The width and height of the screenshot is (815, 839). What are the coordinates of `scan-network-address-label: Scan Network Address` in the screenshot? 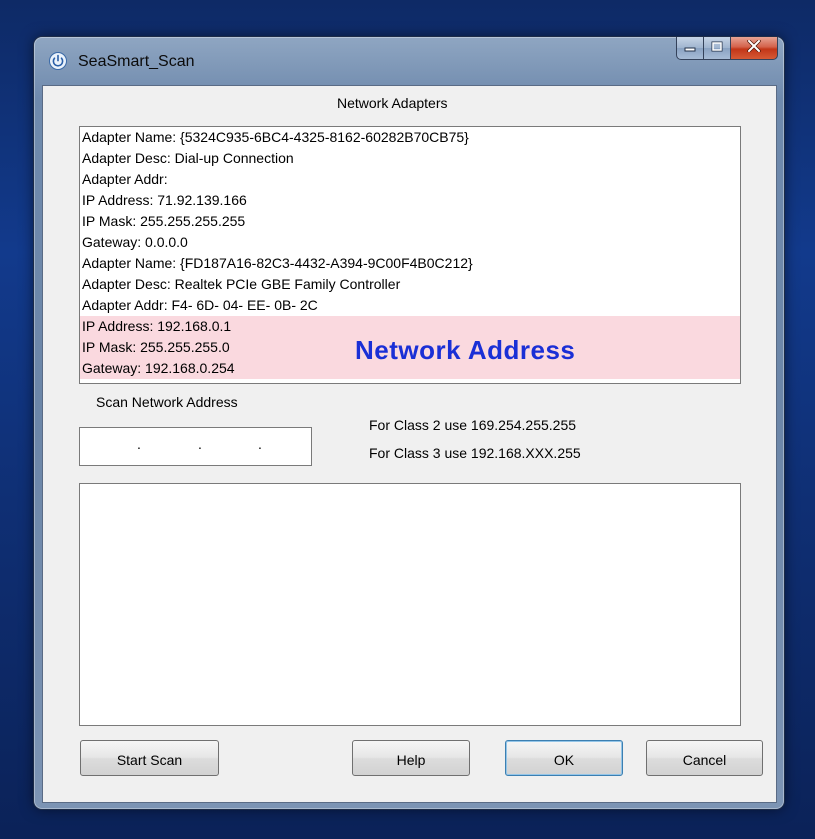 It's located at (167, 402).